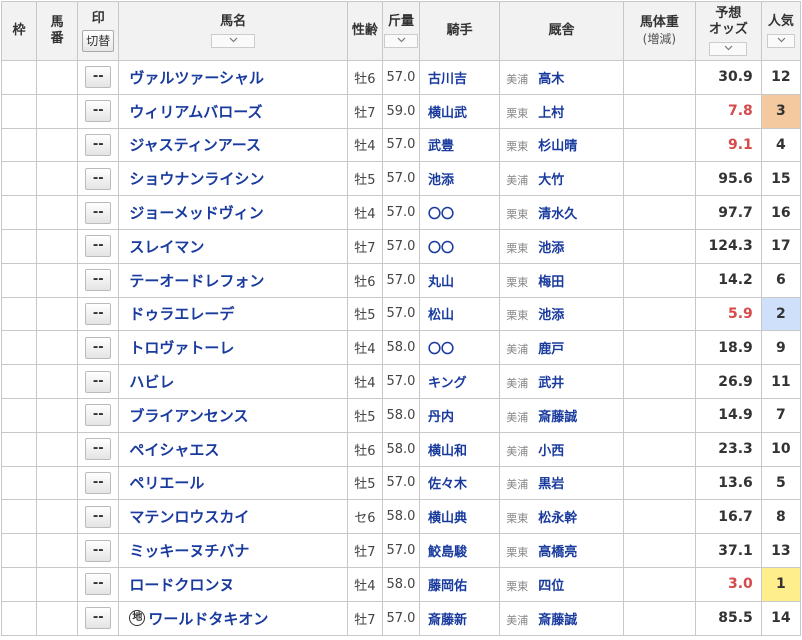 This screenshot has height=640, width=802. I want to click on trainer-link: 武井, so click(551, 383).